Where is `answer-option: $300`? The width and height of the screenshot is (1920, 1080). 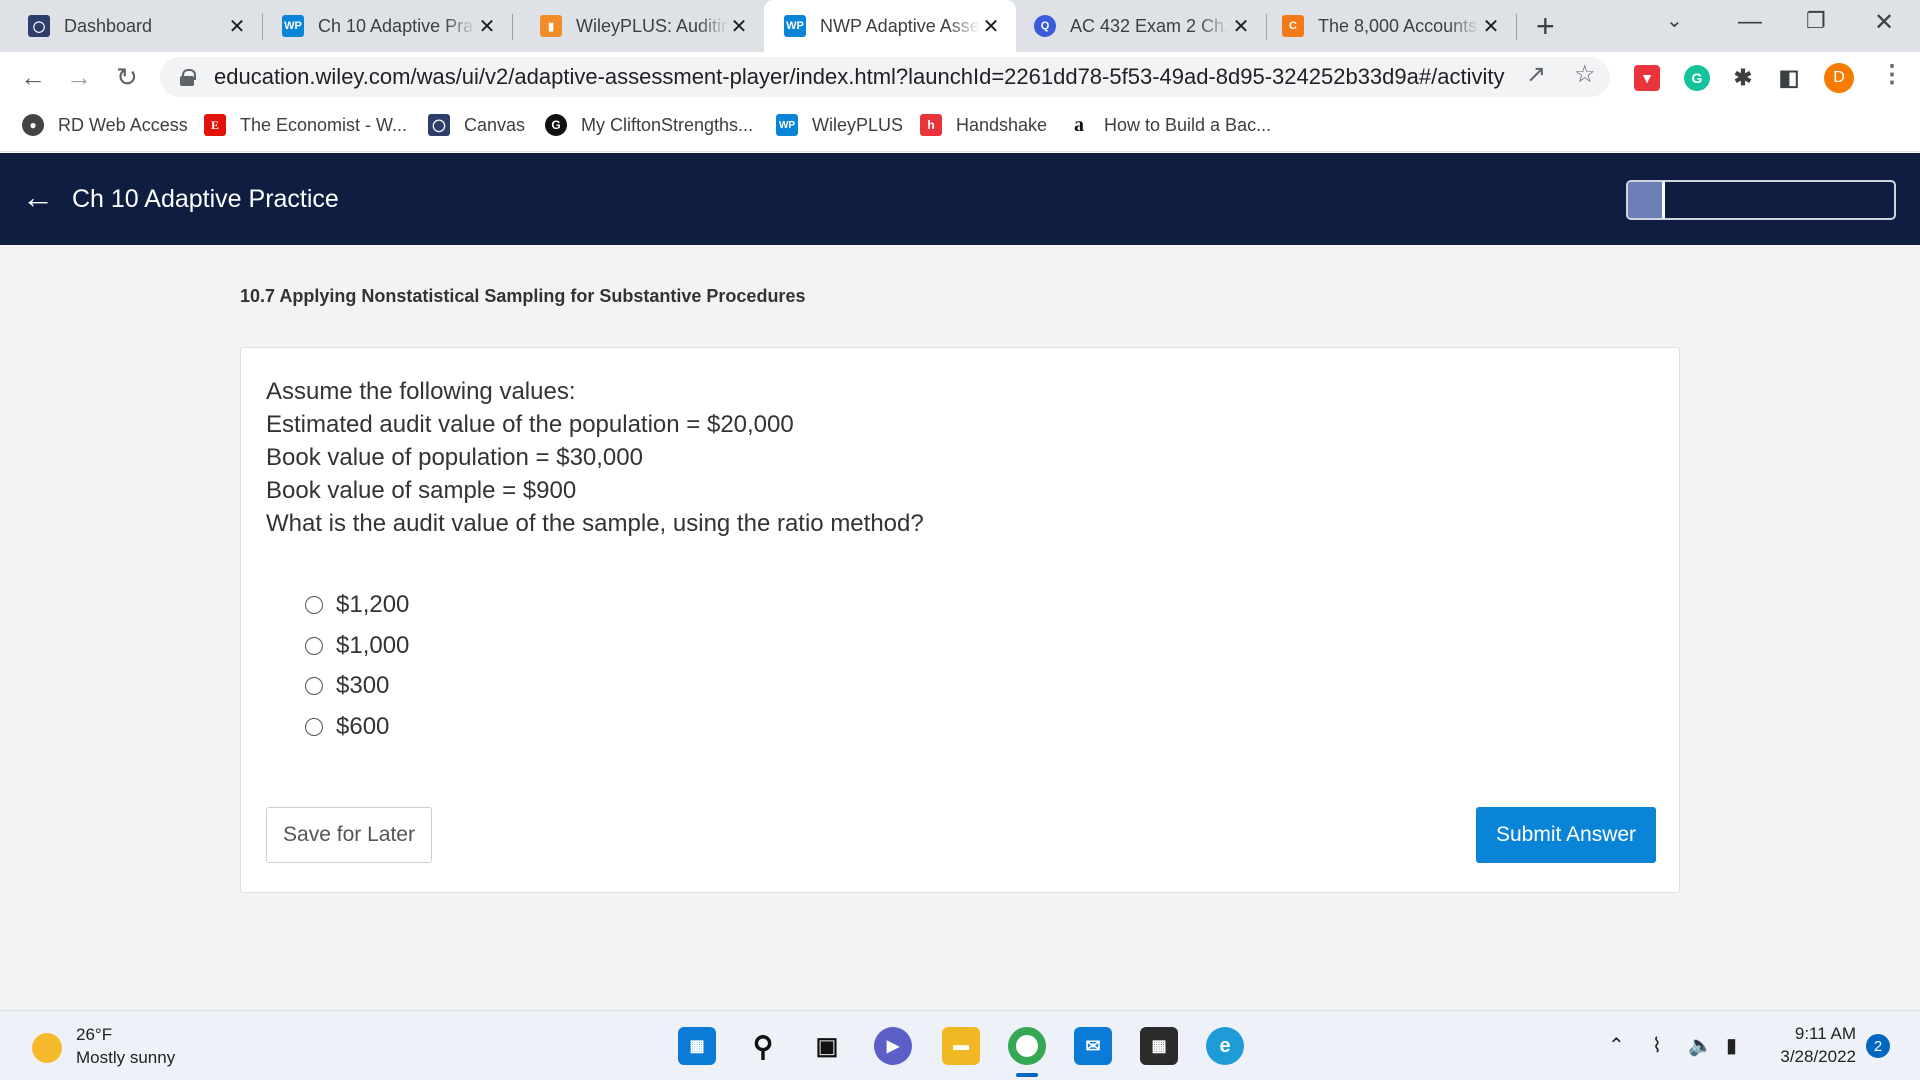
answer-option: $300 is located at coordinates (347, 686).